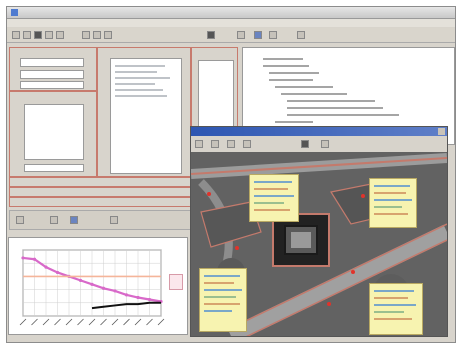 The width and height of the screenshot is (463, 349). Describe the element at coordinates (319, 144) in the screenshot. I see `map-toolbar` at that location.